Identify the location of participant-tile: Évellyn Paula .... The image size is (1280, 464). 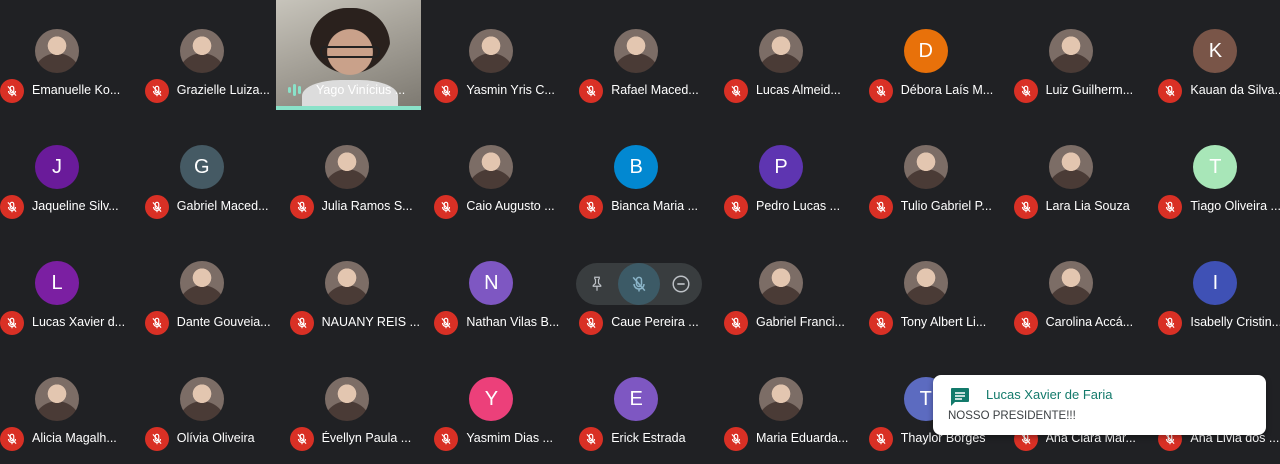
(354, 406).